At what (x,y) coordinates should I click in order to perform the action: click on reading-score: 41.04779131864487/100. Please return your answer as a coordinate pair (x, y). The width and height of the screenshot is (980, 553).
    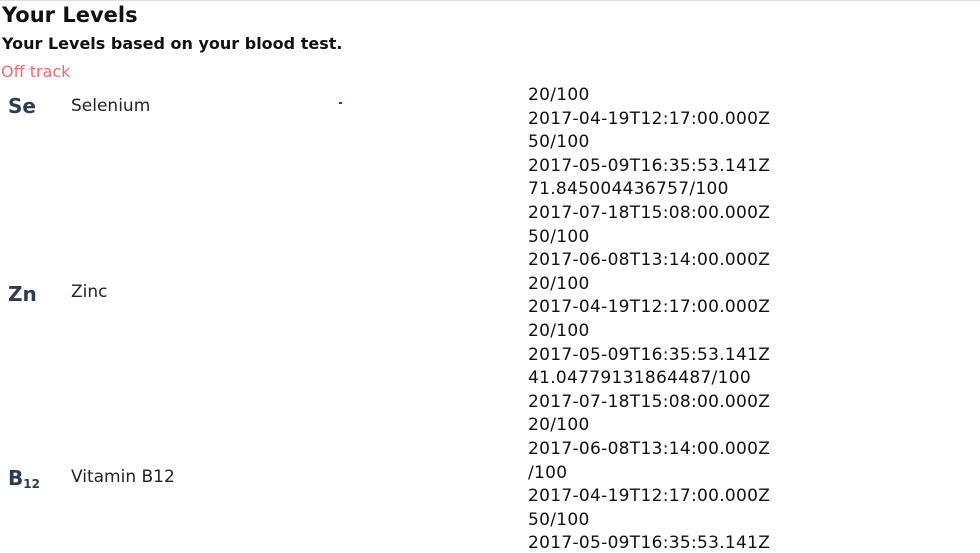
    Looking at the image, I should click on (639, 378).